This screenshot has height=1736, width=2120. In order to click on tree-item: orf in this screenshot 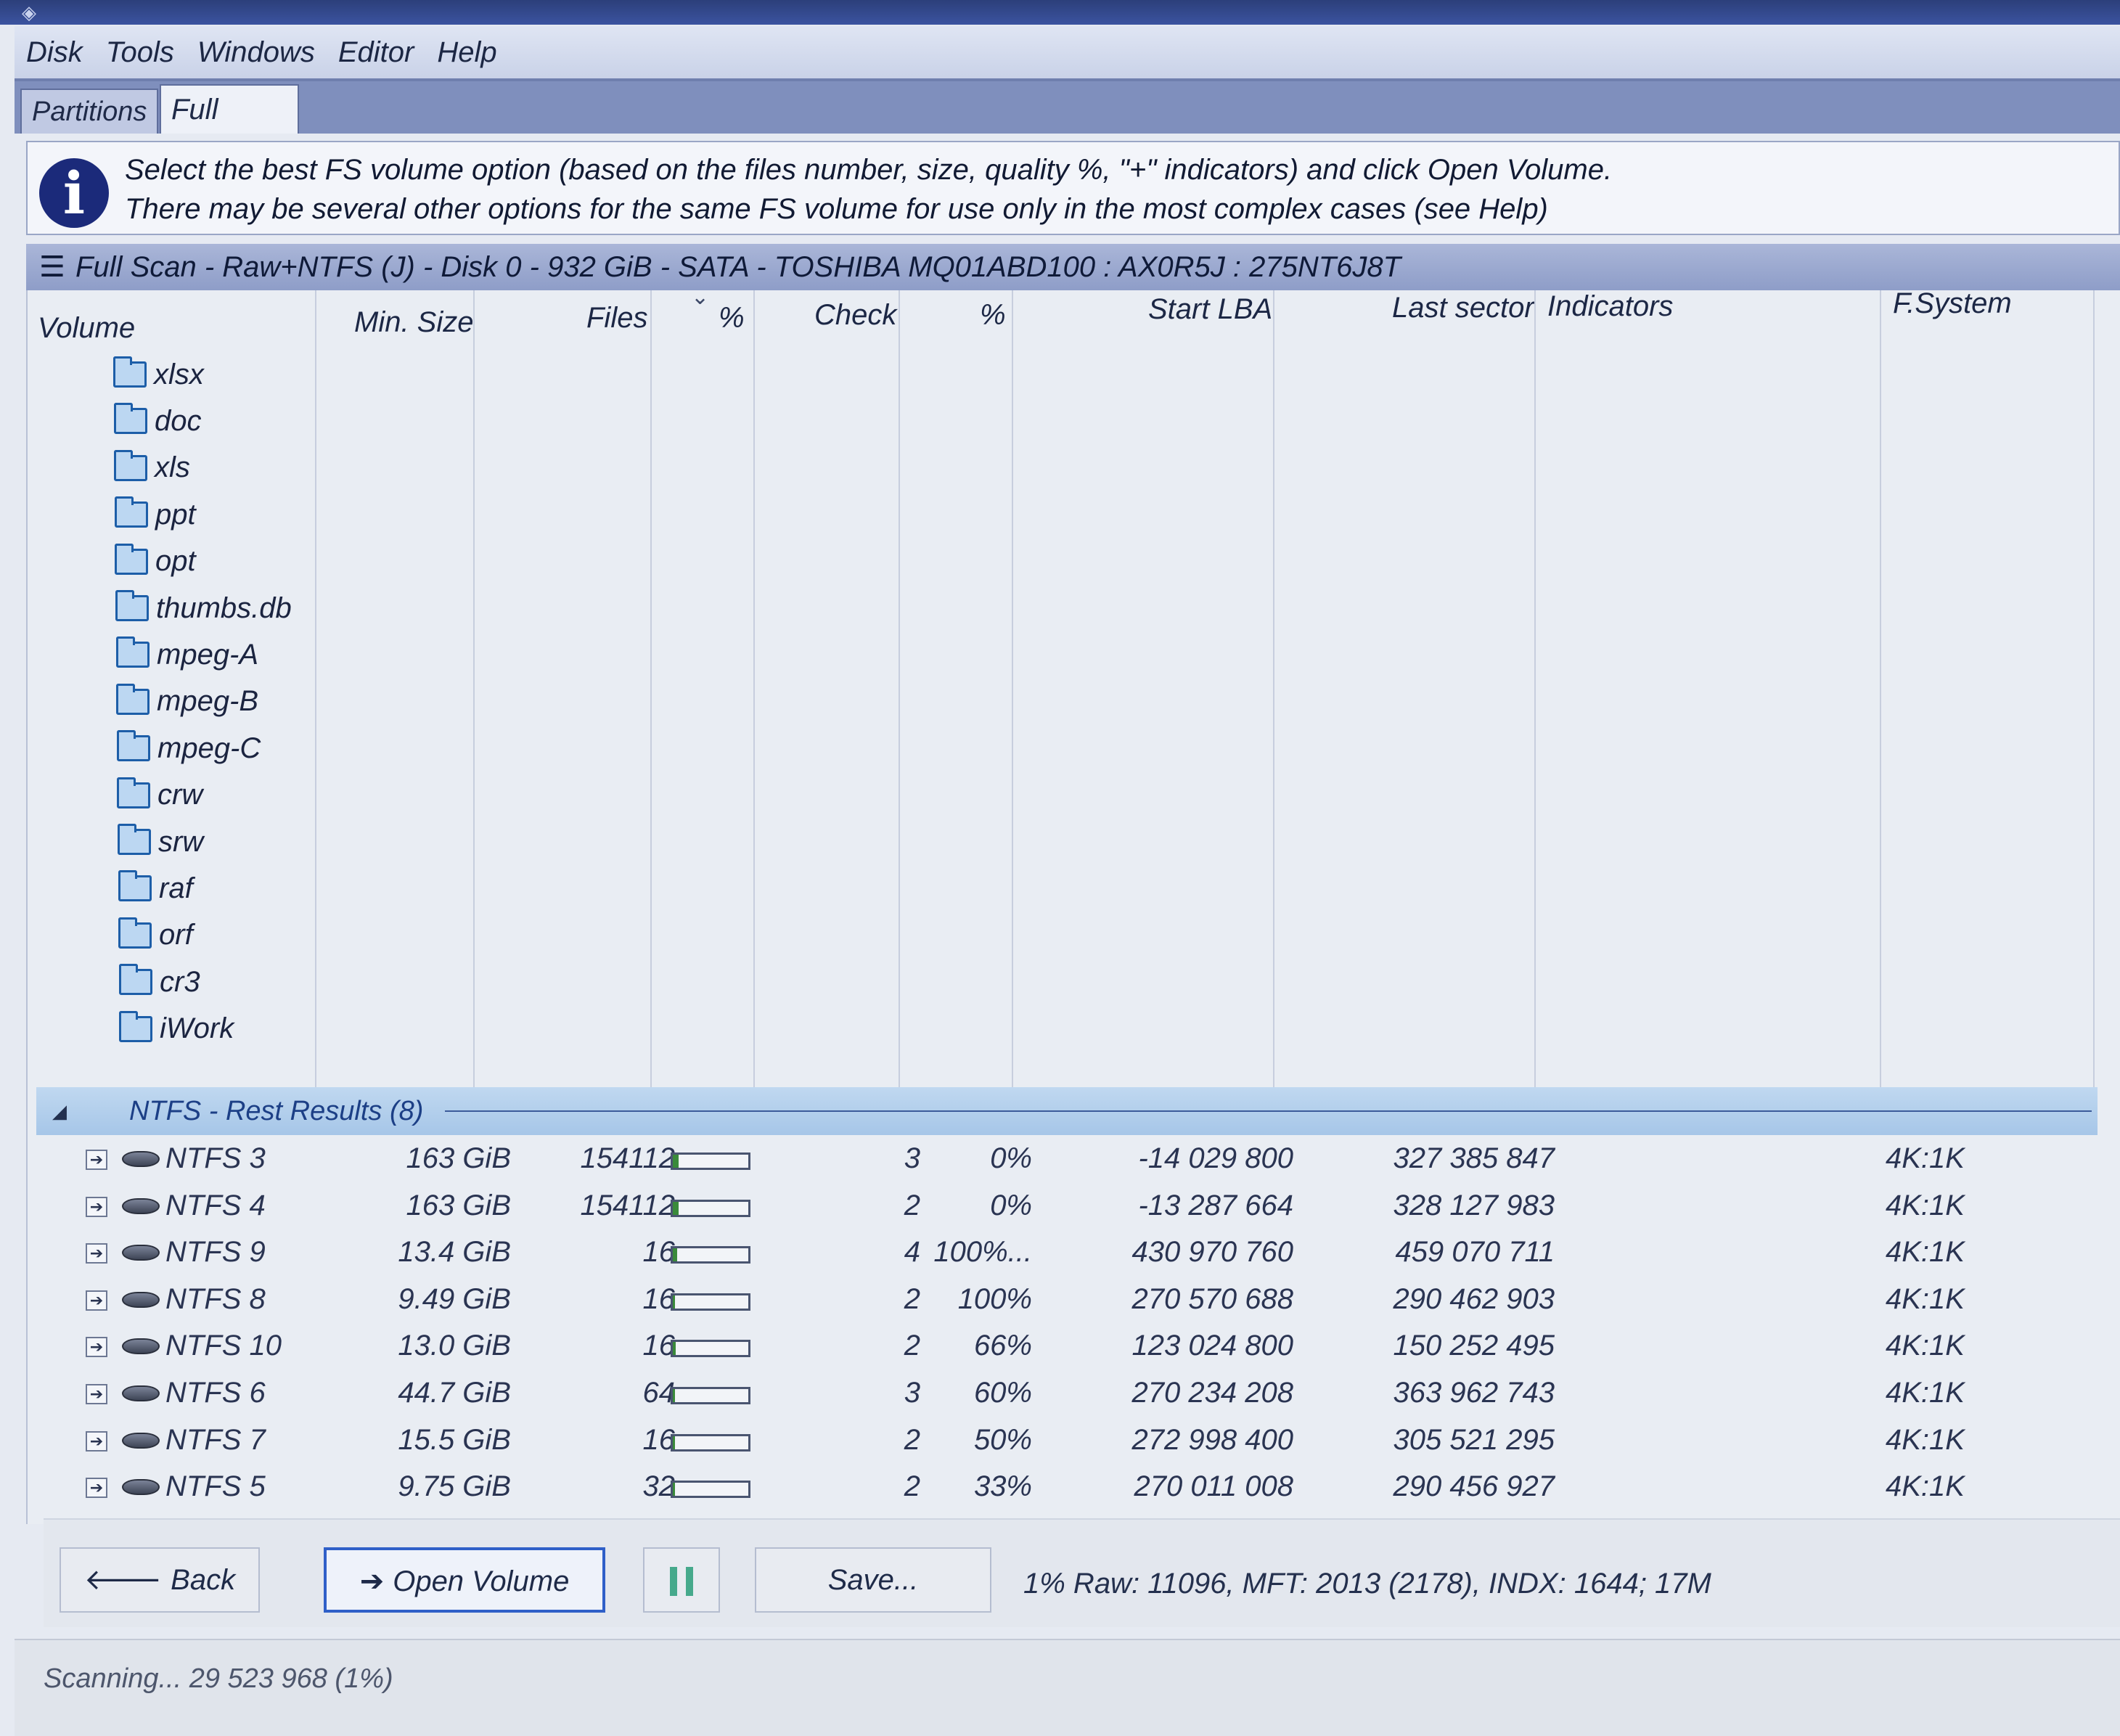, I will do `click(155, 935)`.